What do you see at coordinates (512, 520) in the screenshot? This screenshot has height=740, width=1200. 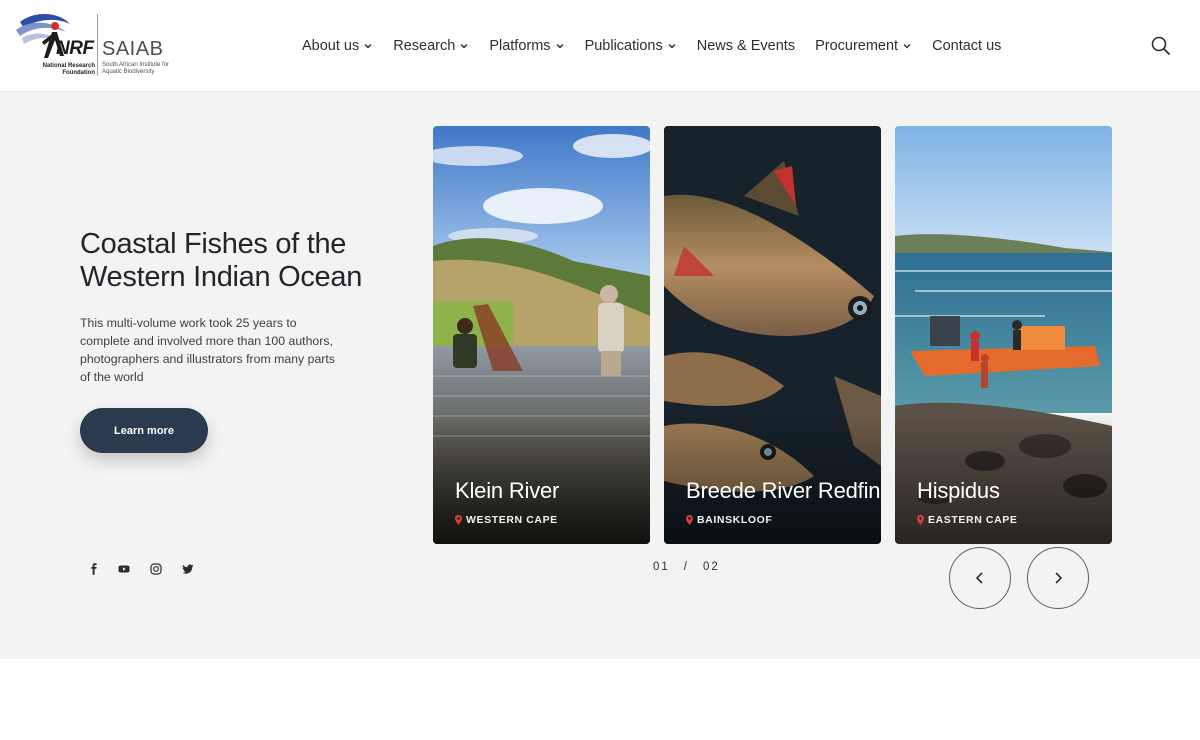 I see `slide-location-label: WESTERN CAPE` at bounding box center [512, 520].